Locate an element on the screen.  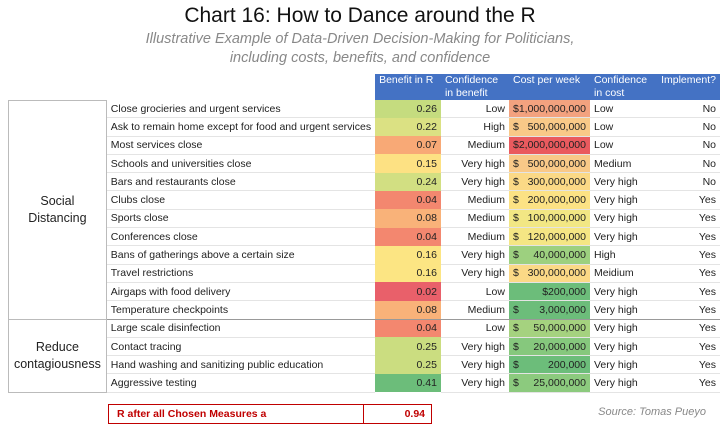
cost-per-week: $500,000,000 is located at coordinates (549, 164).